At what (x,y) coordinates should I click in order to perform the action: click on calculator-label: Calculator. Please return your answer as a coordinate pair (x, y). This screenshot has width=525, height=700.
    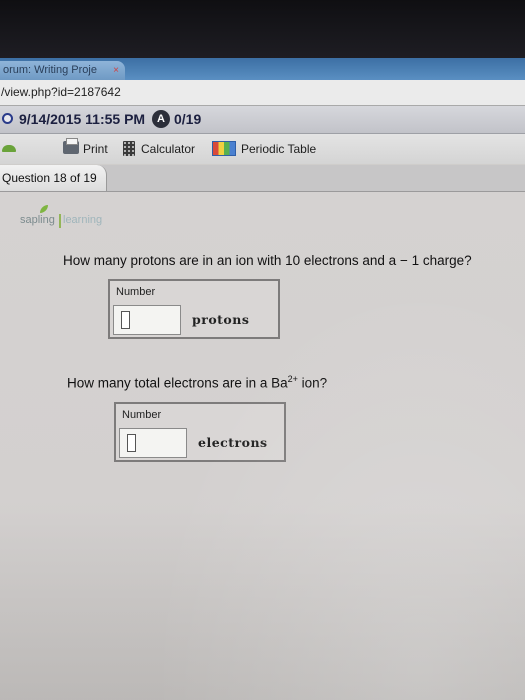
    Looking at the image, I should click on (168, 149).